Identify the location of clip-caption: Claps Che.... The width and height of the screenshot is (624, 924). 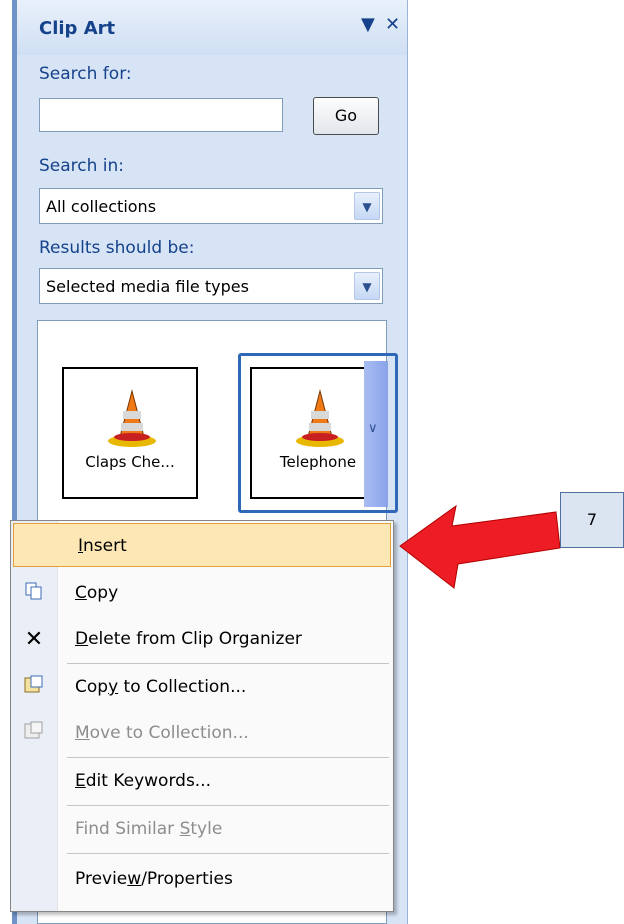
(130, 462).